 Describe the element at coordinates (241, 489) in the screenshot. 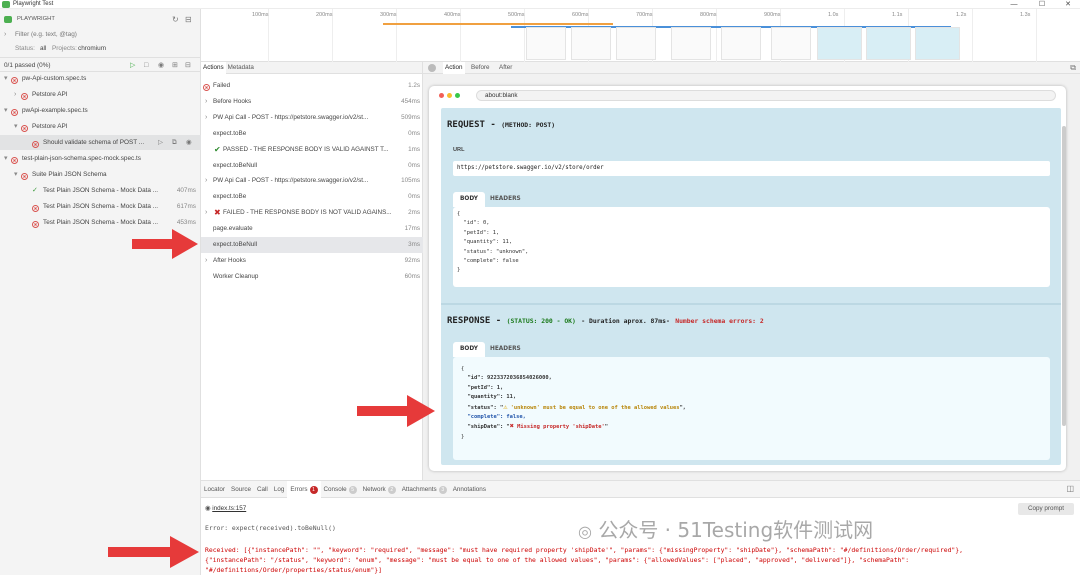

I see `tab-source: Source` at that location.